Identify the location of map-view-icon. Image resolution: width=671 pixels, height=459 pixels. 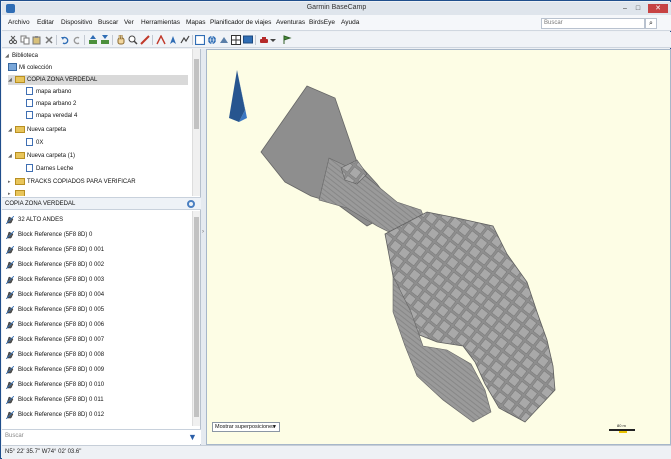
(200, 40).